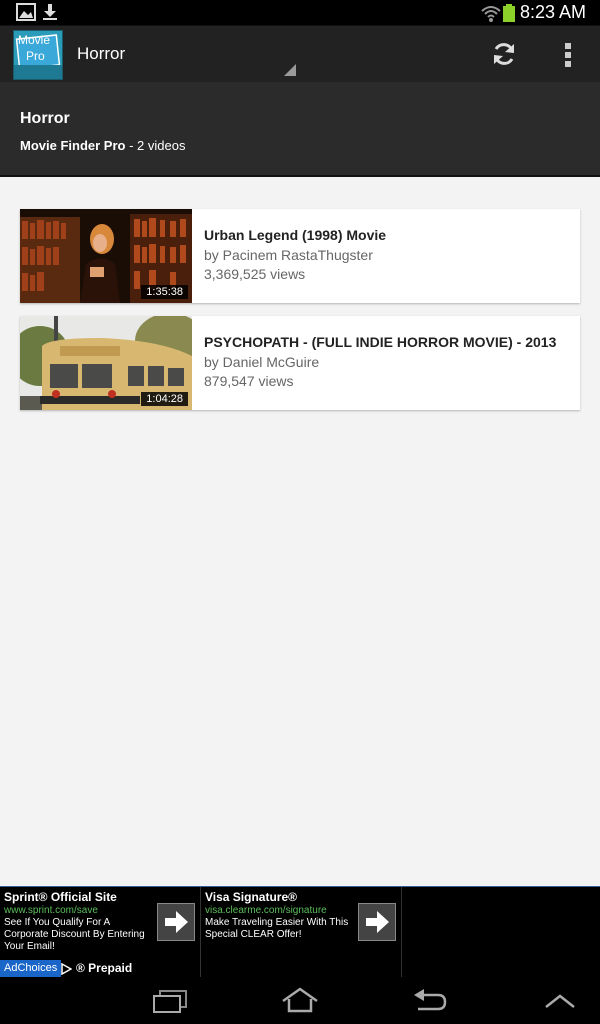 Image resolution: width=600 pixels, height=1024 pixels. What do you see at coordinates (295, 235) in the screenshot?
I see `video-title: Urban Legend (1998) Movie` at bounding box center [295, 235].